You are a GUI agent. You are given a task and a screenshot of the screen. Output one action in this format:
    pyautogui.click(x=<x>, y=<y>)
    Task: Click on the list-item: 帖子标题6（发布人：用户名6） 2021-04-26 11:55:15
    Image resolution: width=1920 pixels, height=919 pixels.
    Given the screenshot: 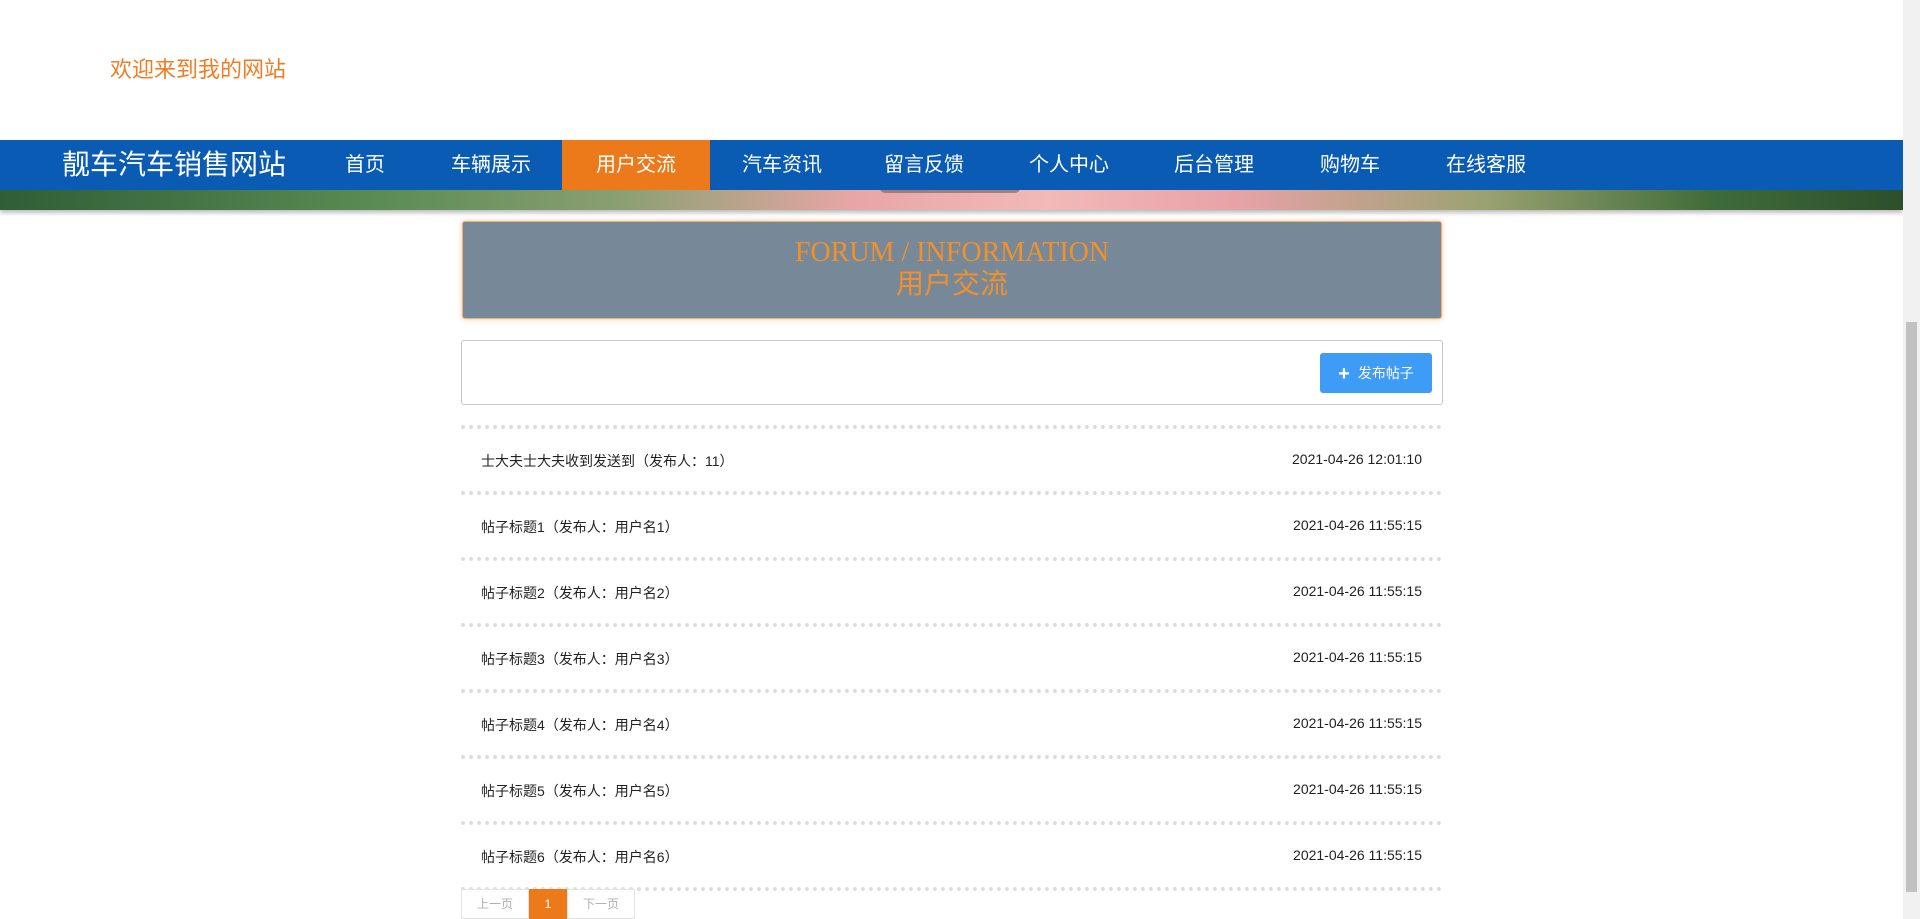 What is the action you would take?
    pyautogui.click(x=951, y=854)
    